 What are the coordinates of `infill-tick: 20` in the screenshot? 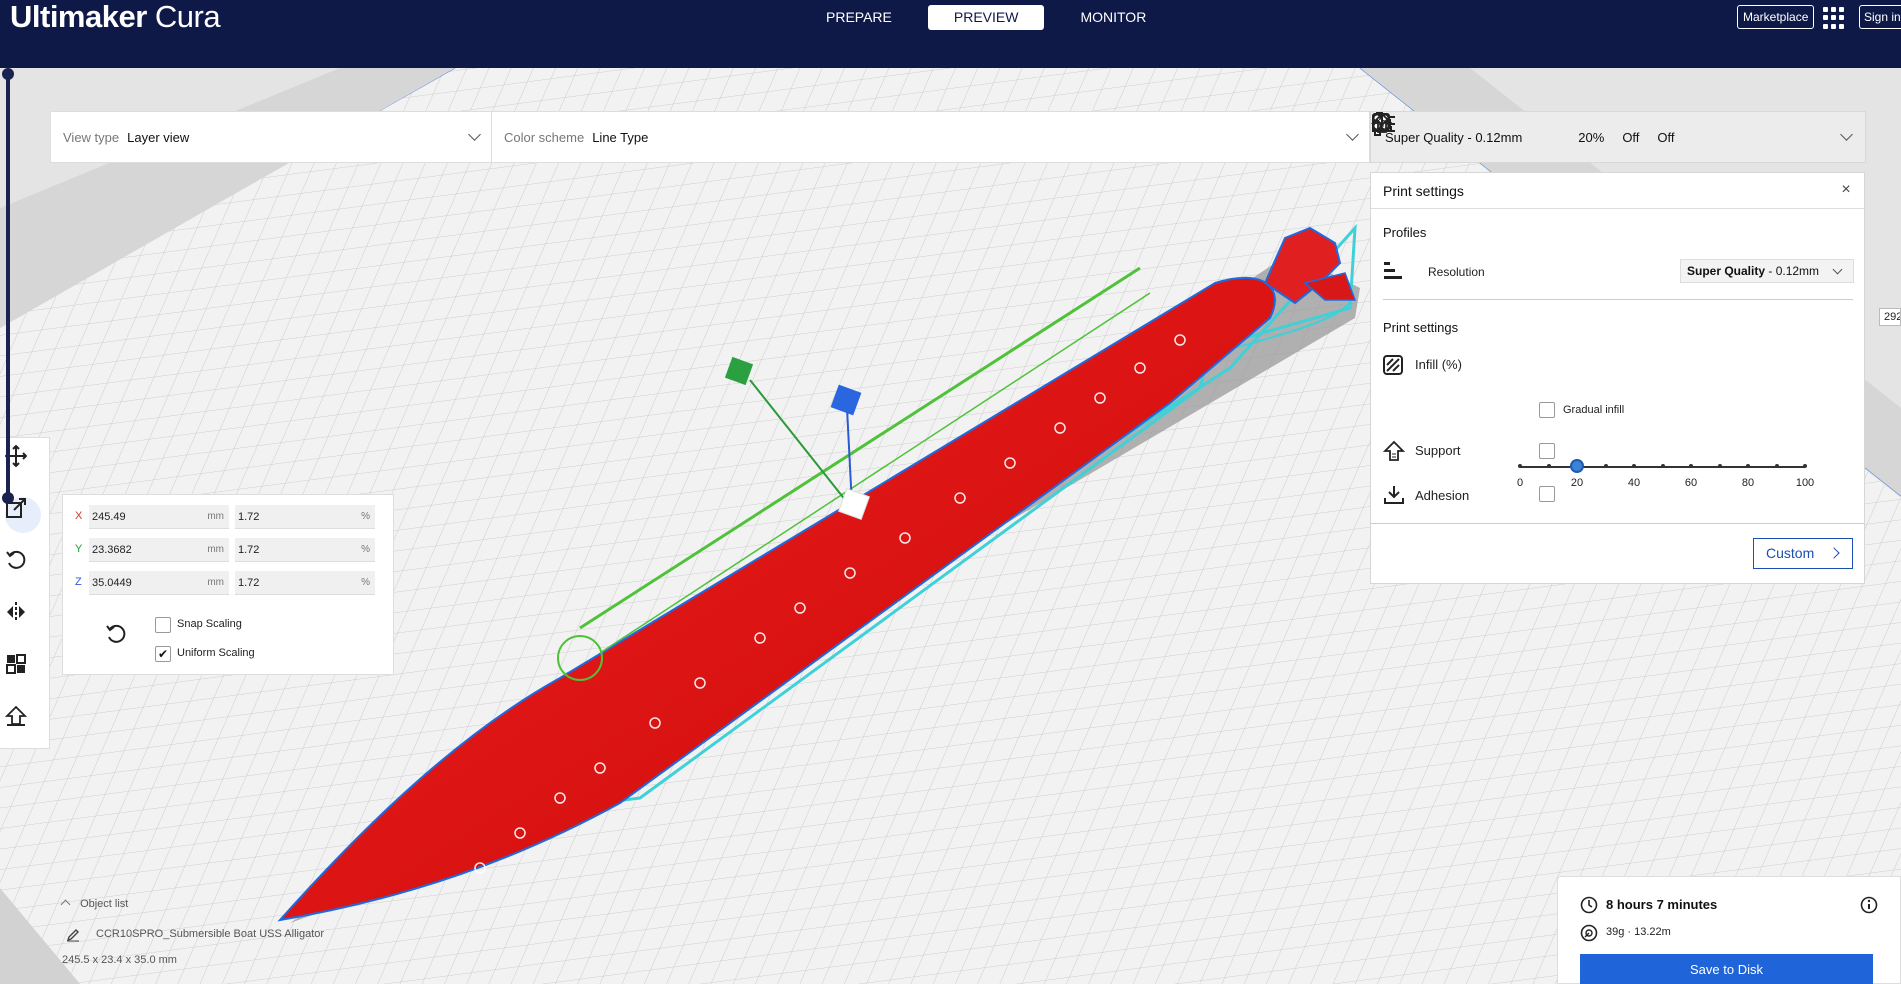 It's located at (1577, 483).